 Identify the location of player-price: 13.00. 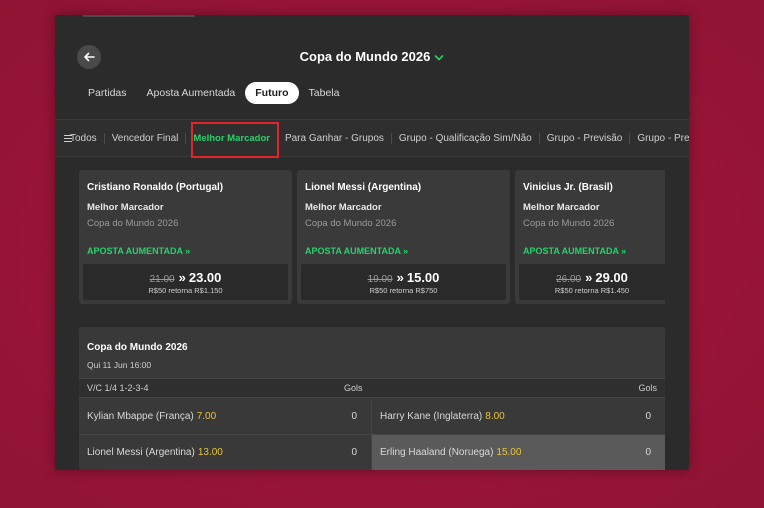
(210, 452).